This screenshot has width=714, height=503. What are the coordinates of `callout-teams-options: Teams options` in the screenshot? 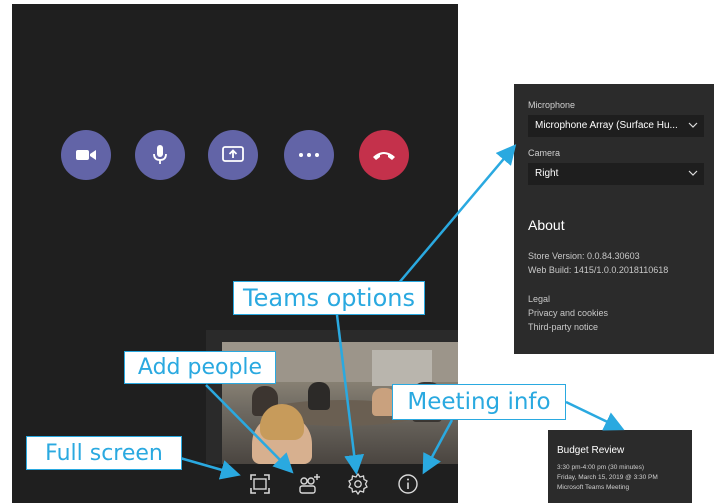 It's located at (329, 298).